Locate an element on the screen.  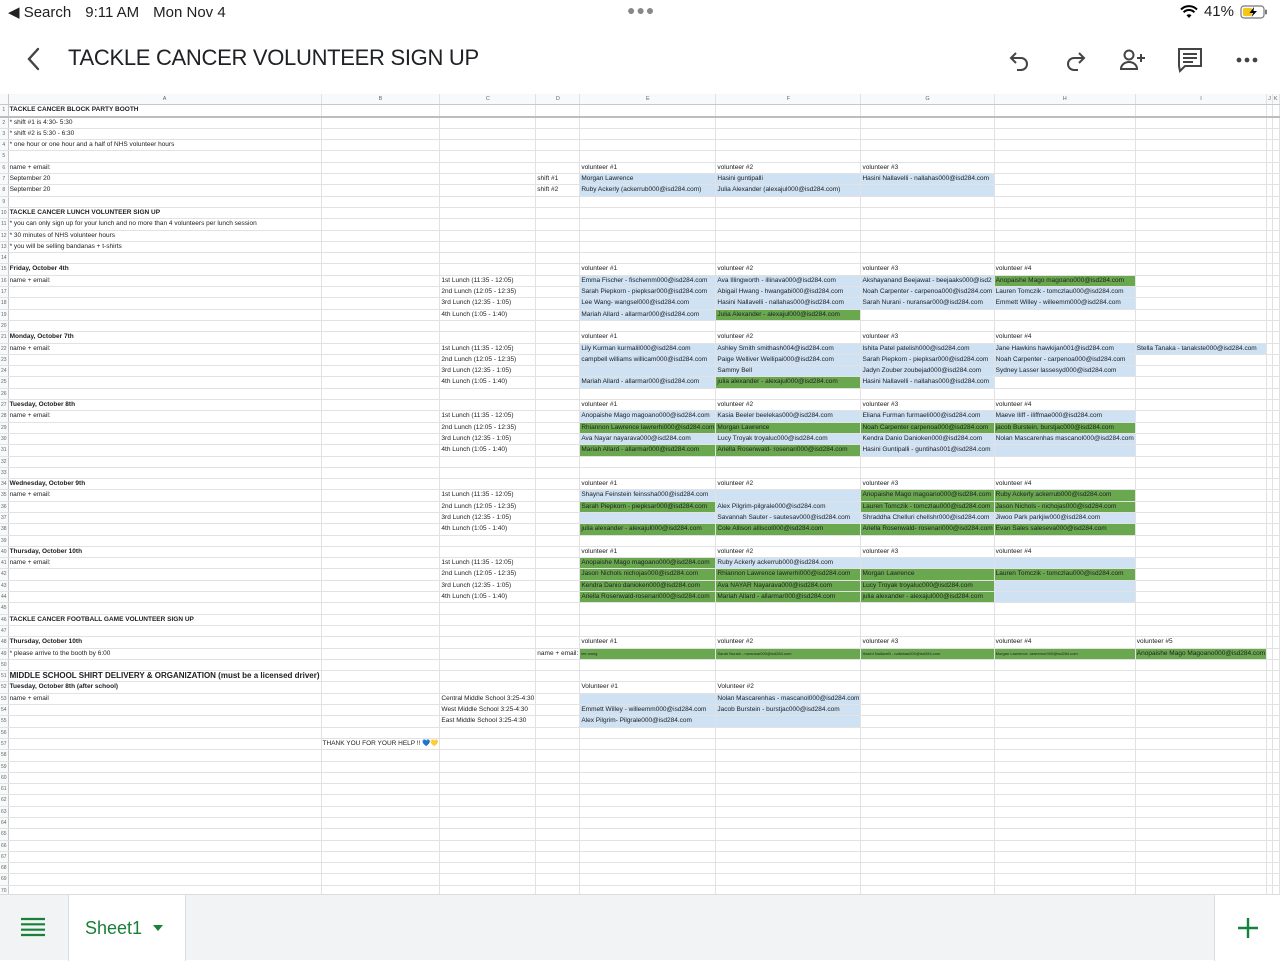
cell: Lily Kurman kurmalil000@isd284.com is located at coordinates (648, 349).